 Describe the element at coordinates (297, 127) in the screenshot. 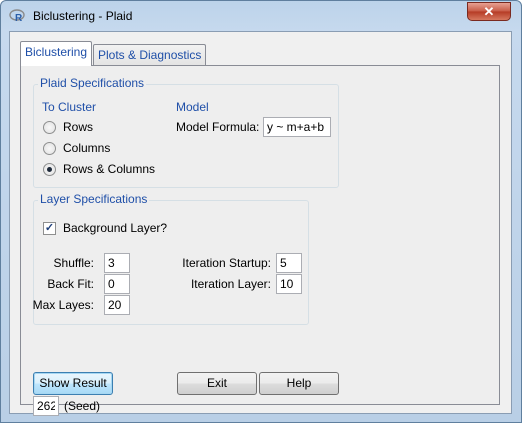

I see `model-formula-input` at that location.